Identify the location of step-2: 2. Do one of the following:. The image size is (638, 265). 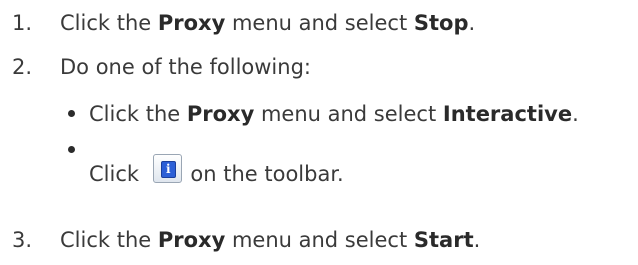
(161, 67).